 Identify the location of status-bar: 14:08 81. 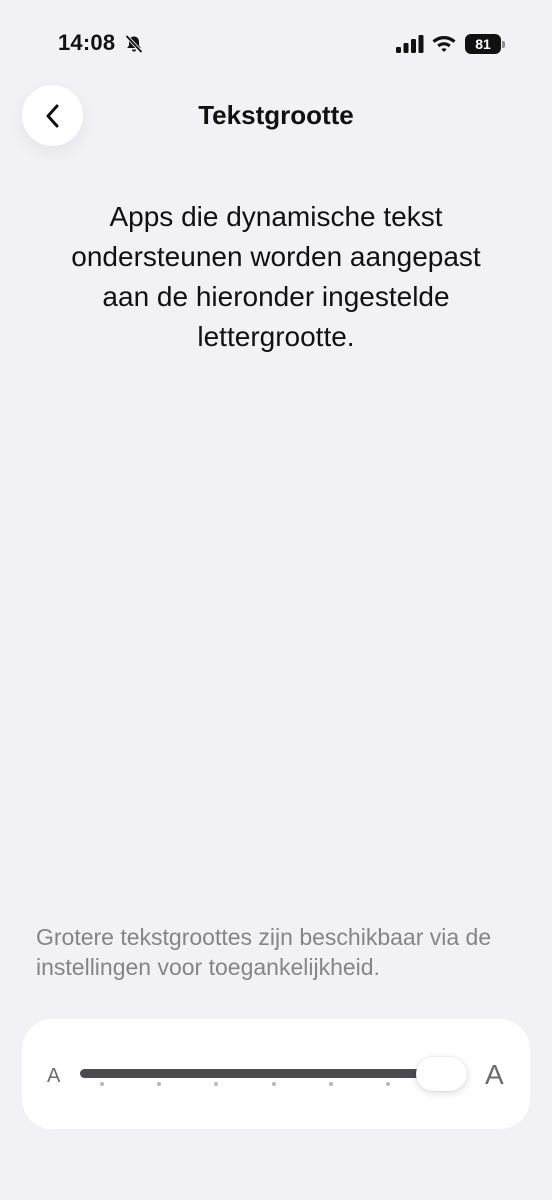
(276, 44).